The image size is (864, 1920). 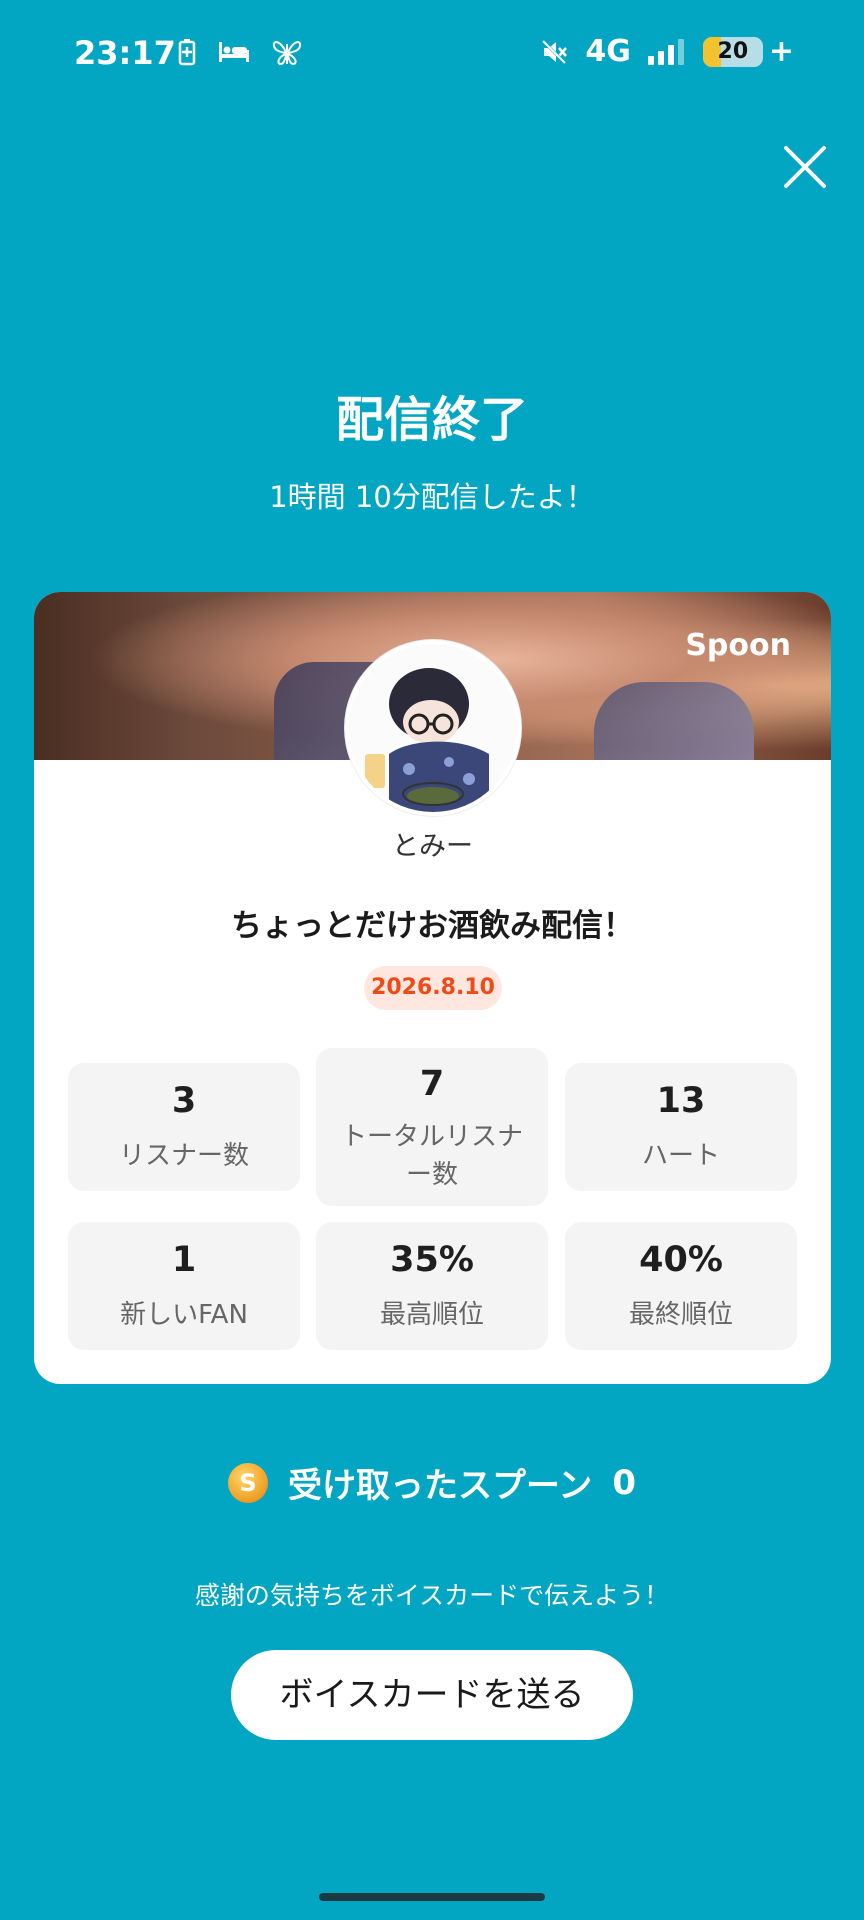 I want to click on signal-icon, so click(x=665, y=51).